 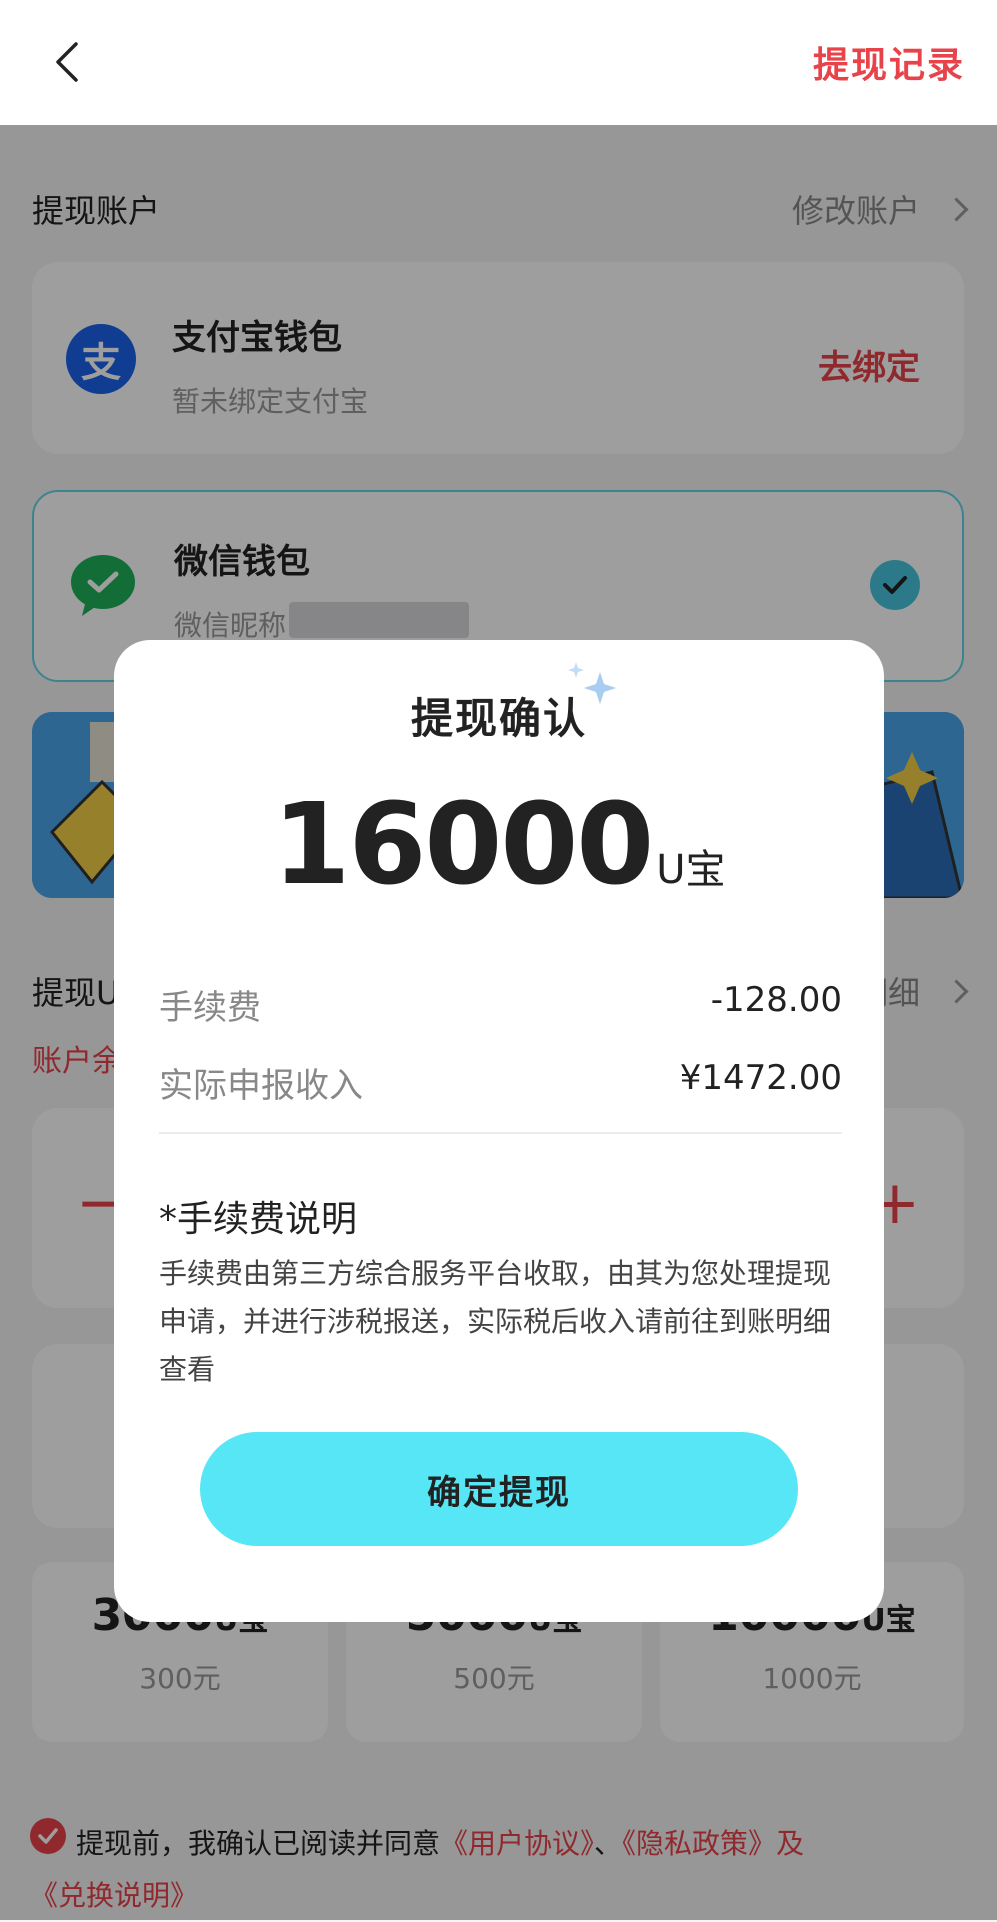 I want to click on income-value: ¥1472.00, so click(x=760, y=1078).